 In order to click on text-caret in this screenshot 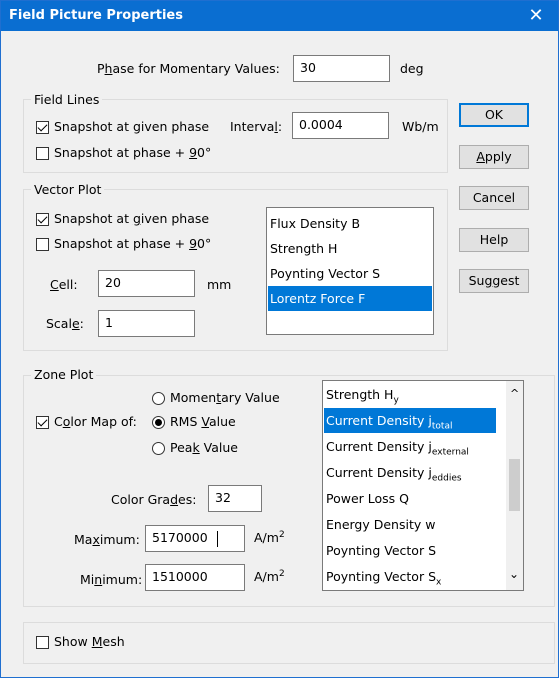, I will do `click(217, 539)`.